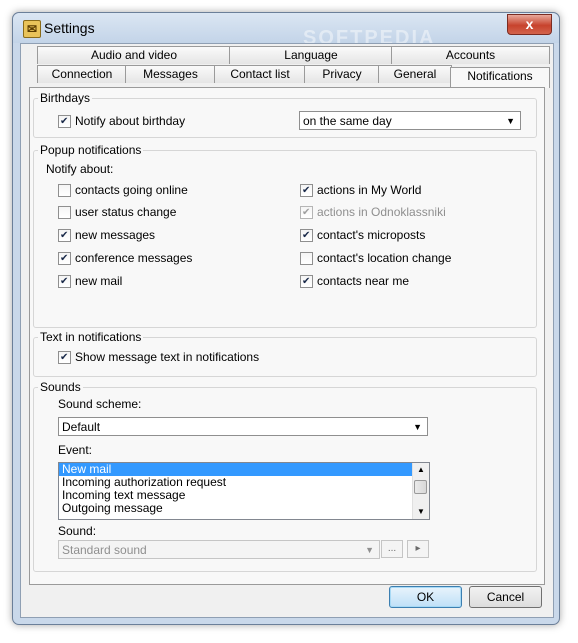 This screenshot has height=643, width=578. Describe the element at coordinates (425, 597) in the screenshot. I see `ok-button: OK` at that location.